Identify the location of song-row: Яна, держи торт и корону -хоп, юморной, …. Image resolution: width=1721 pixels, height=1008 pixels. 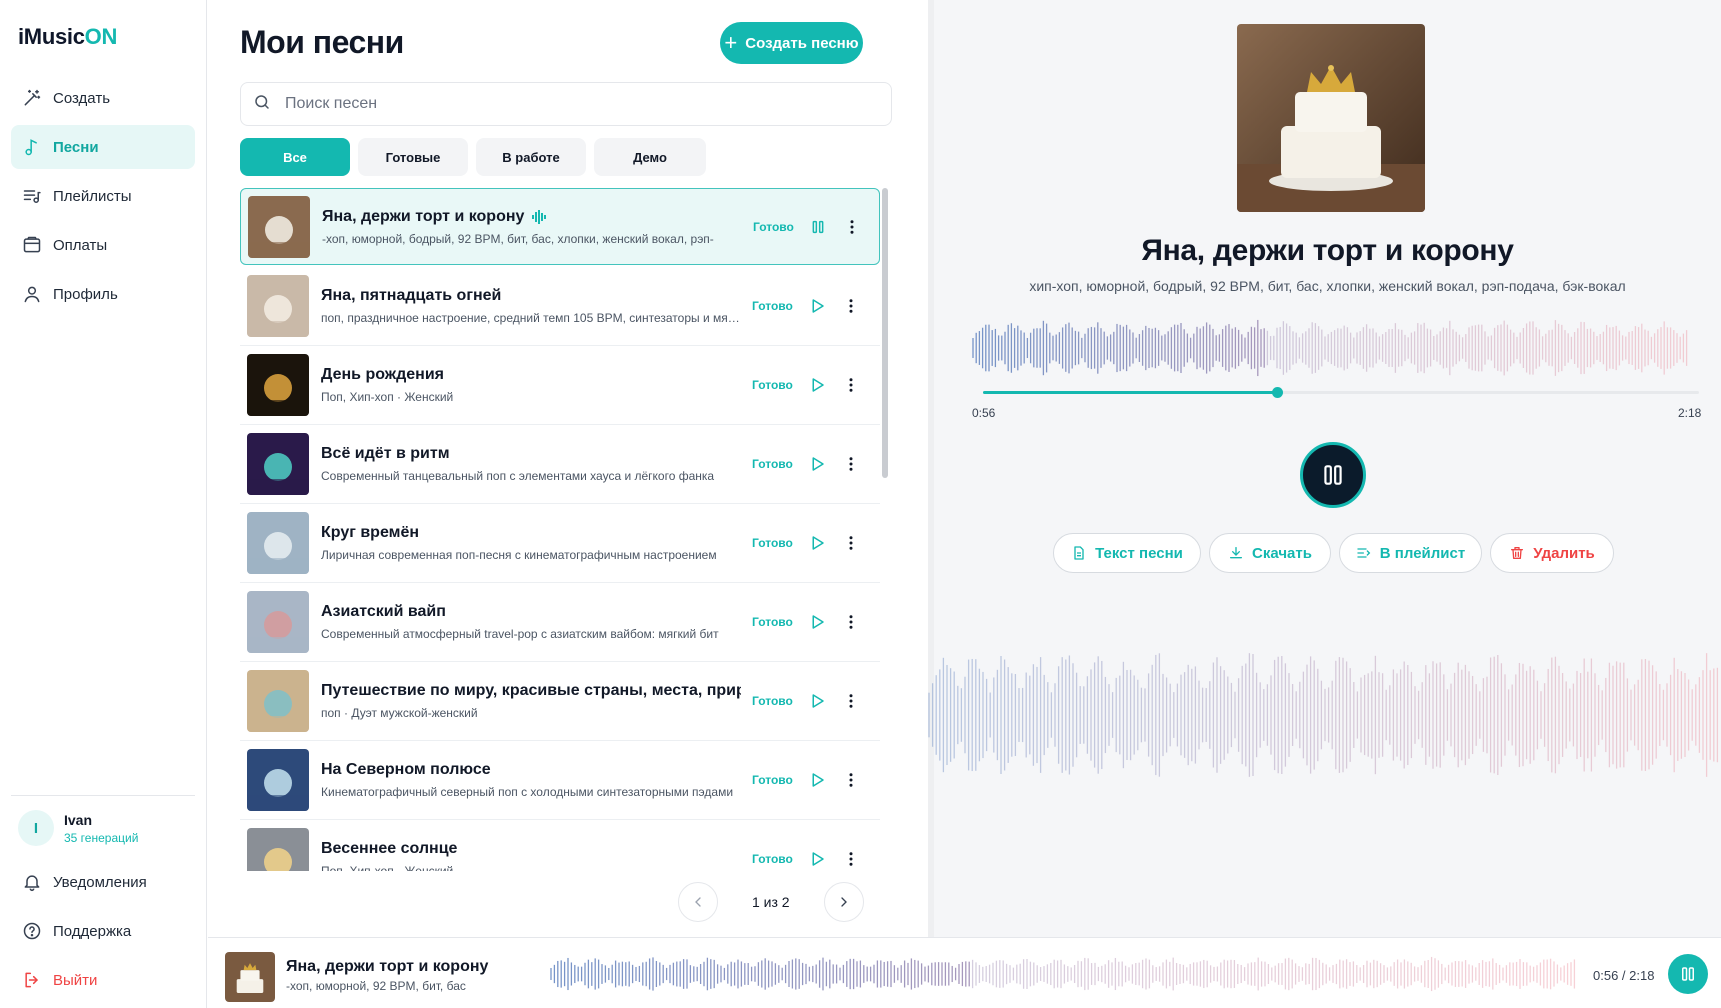
(560, 226).